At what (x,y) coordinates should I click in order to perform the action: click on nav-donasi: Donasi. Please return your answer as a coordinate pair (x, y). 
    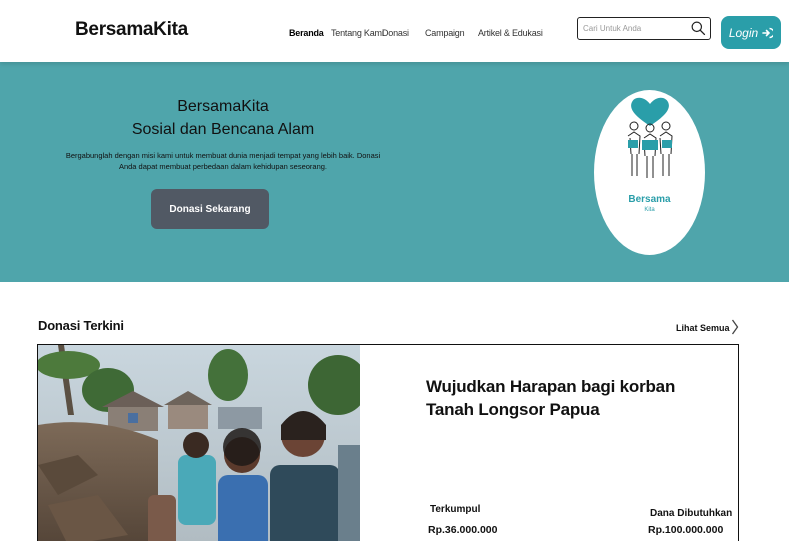
    Looking at the image, I should click on (395, 33).